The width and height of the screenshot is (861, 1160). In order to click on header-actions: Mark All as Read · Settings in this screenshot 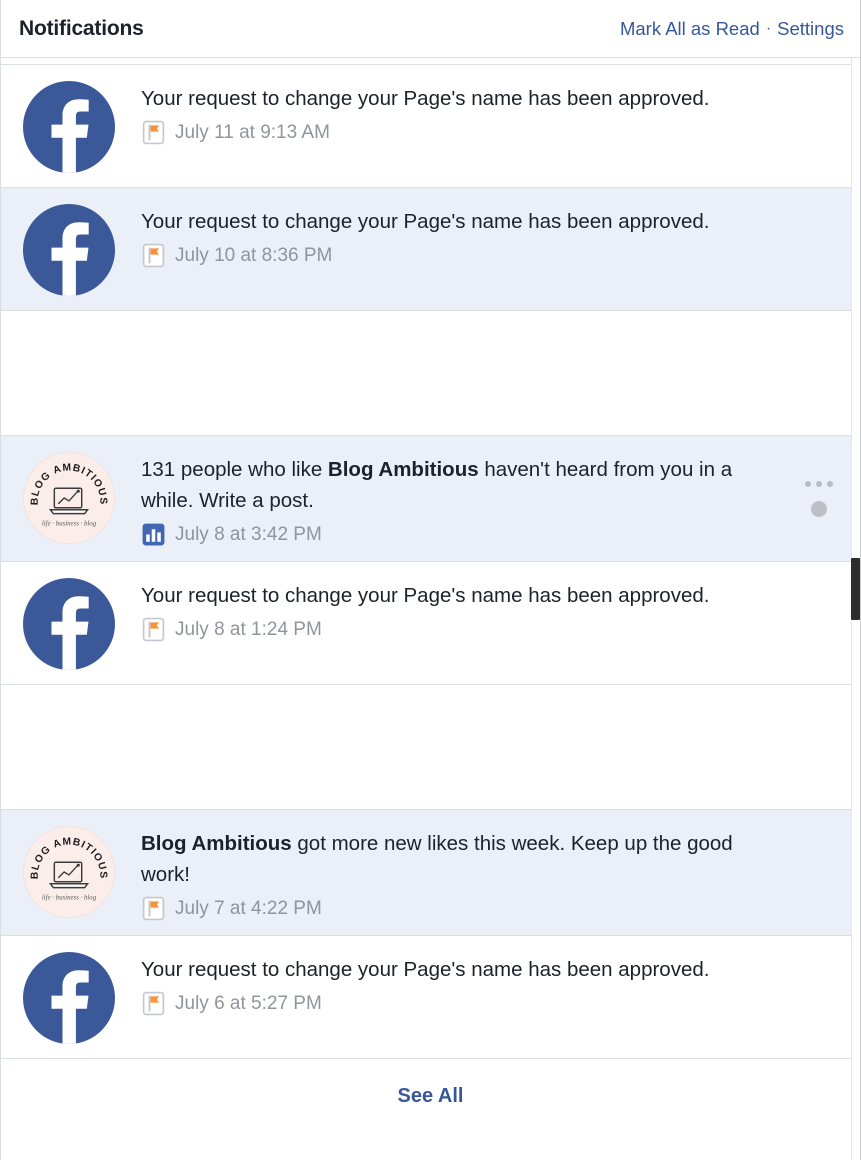, I will do `click(732, 29)`.